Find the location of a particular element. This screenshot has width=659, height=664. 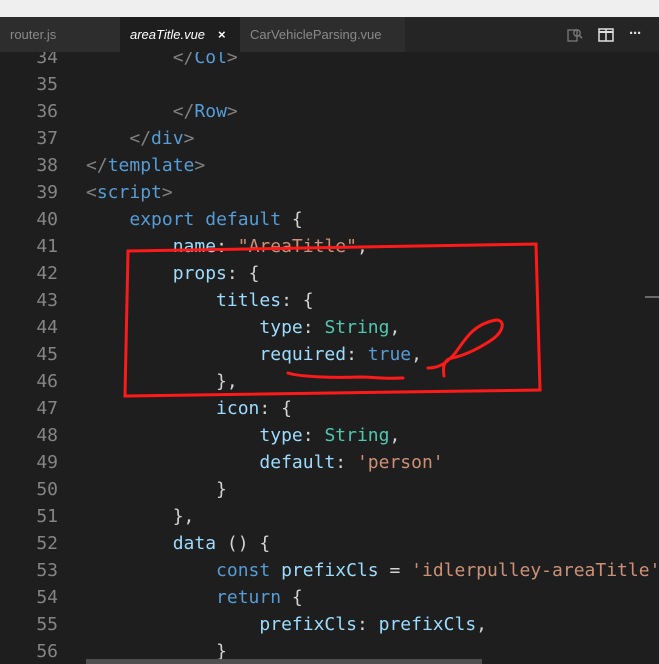

code-line: 46 }, is located at coordinates (329, 381).